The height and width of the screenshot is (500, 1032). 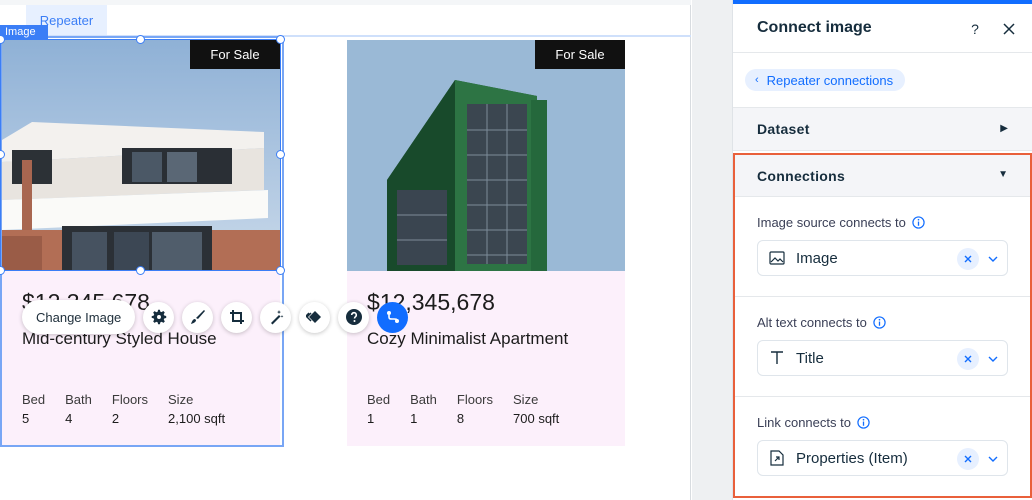 What do you see at coordinates (817, 258) in the screenshot?
I see `selected-value: Image` at bounding box center [817, 258].